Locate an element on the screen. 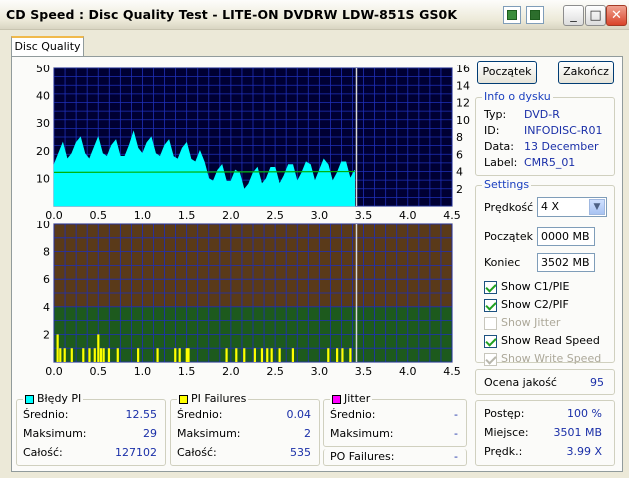 The image size is (629, 478). y2-tick-label: 16 is located at coordinates (463, 70).